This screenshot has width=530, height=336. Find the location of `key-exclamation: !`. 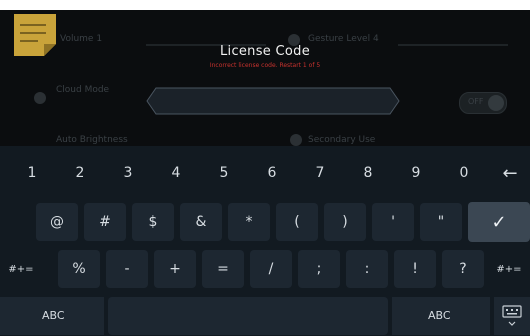

key-exclamation: ! is located at coordinates (415, 269).